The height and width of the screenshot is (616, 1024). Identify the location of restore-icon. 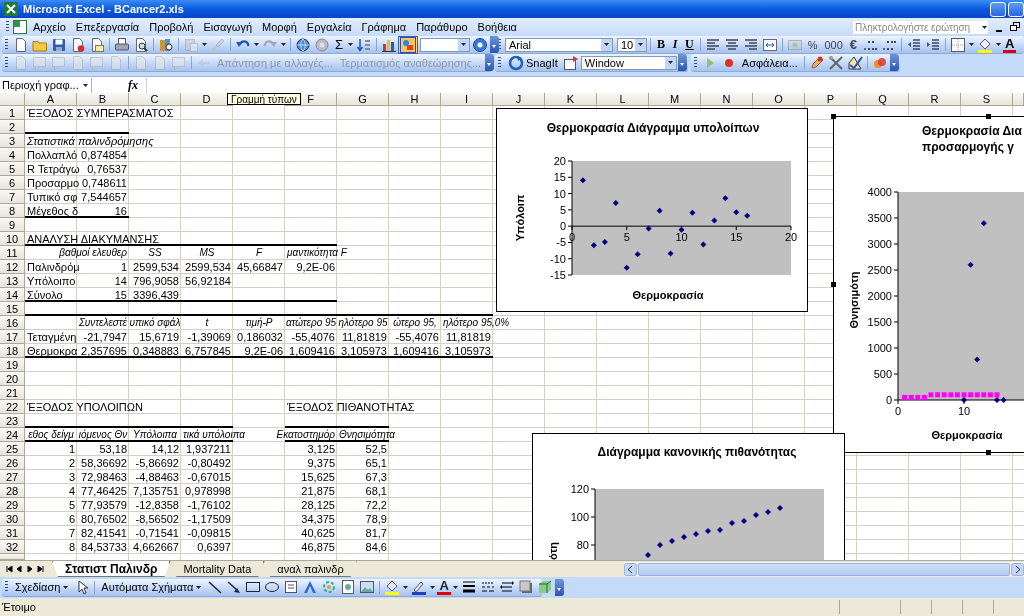
(1015, 27).